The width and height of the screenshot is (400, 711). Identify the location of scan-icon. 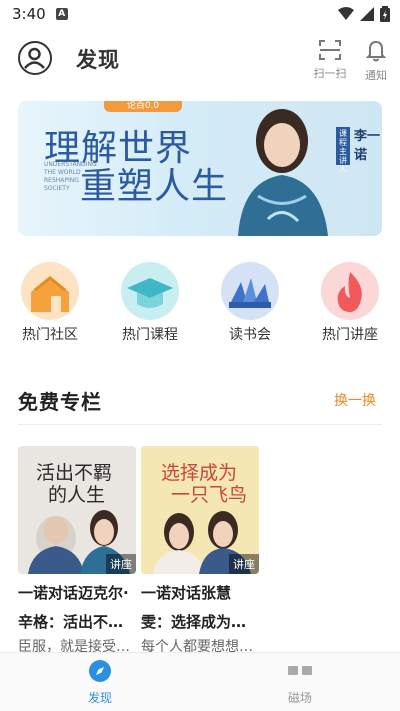
(330, 50).